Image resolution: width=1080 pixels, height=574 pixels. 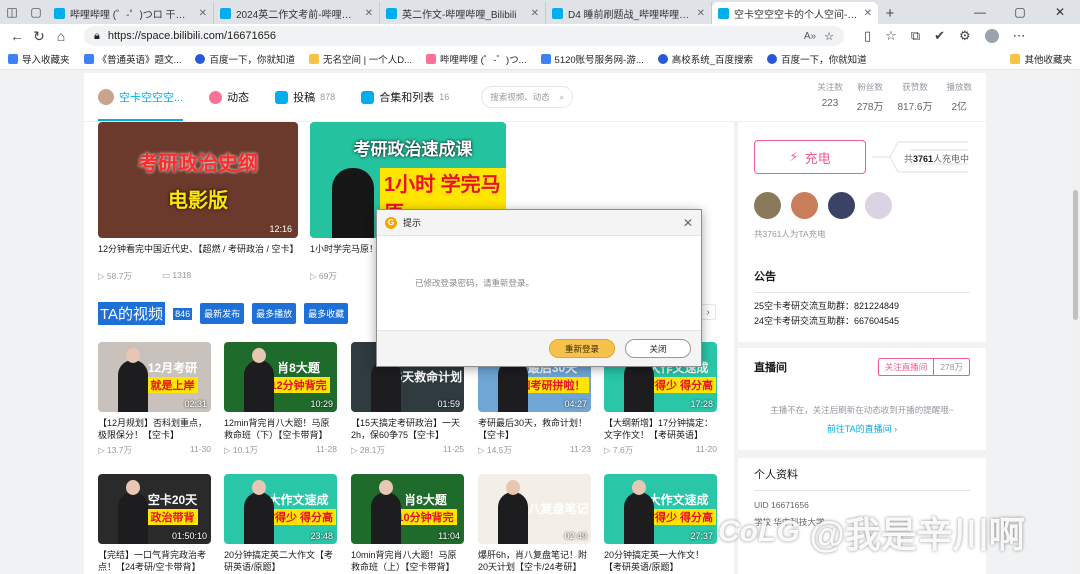 What do you see at coordinates (407, 509) in the screenshot?
I see `video-thumbnail: 肖8大题 10分钟背完 11:04` at bounding box center [407, 509].